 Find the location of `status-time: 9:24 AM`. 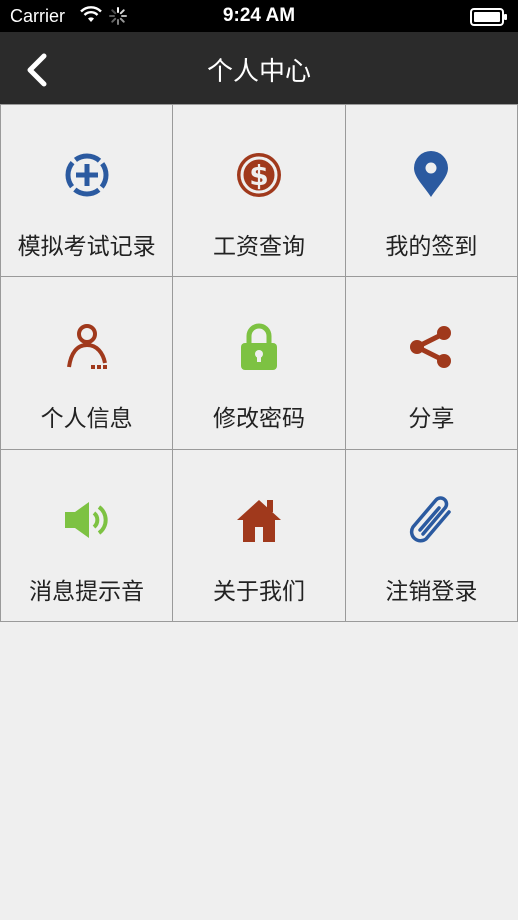

status-time: 9:24 AM is located at coordinates (259, 15).